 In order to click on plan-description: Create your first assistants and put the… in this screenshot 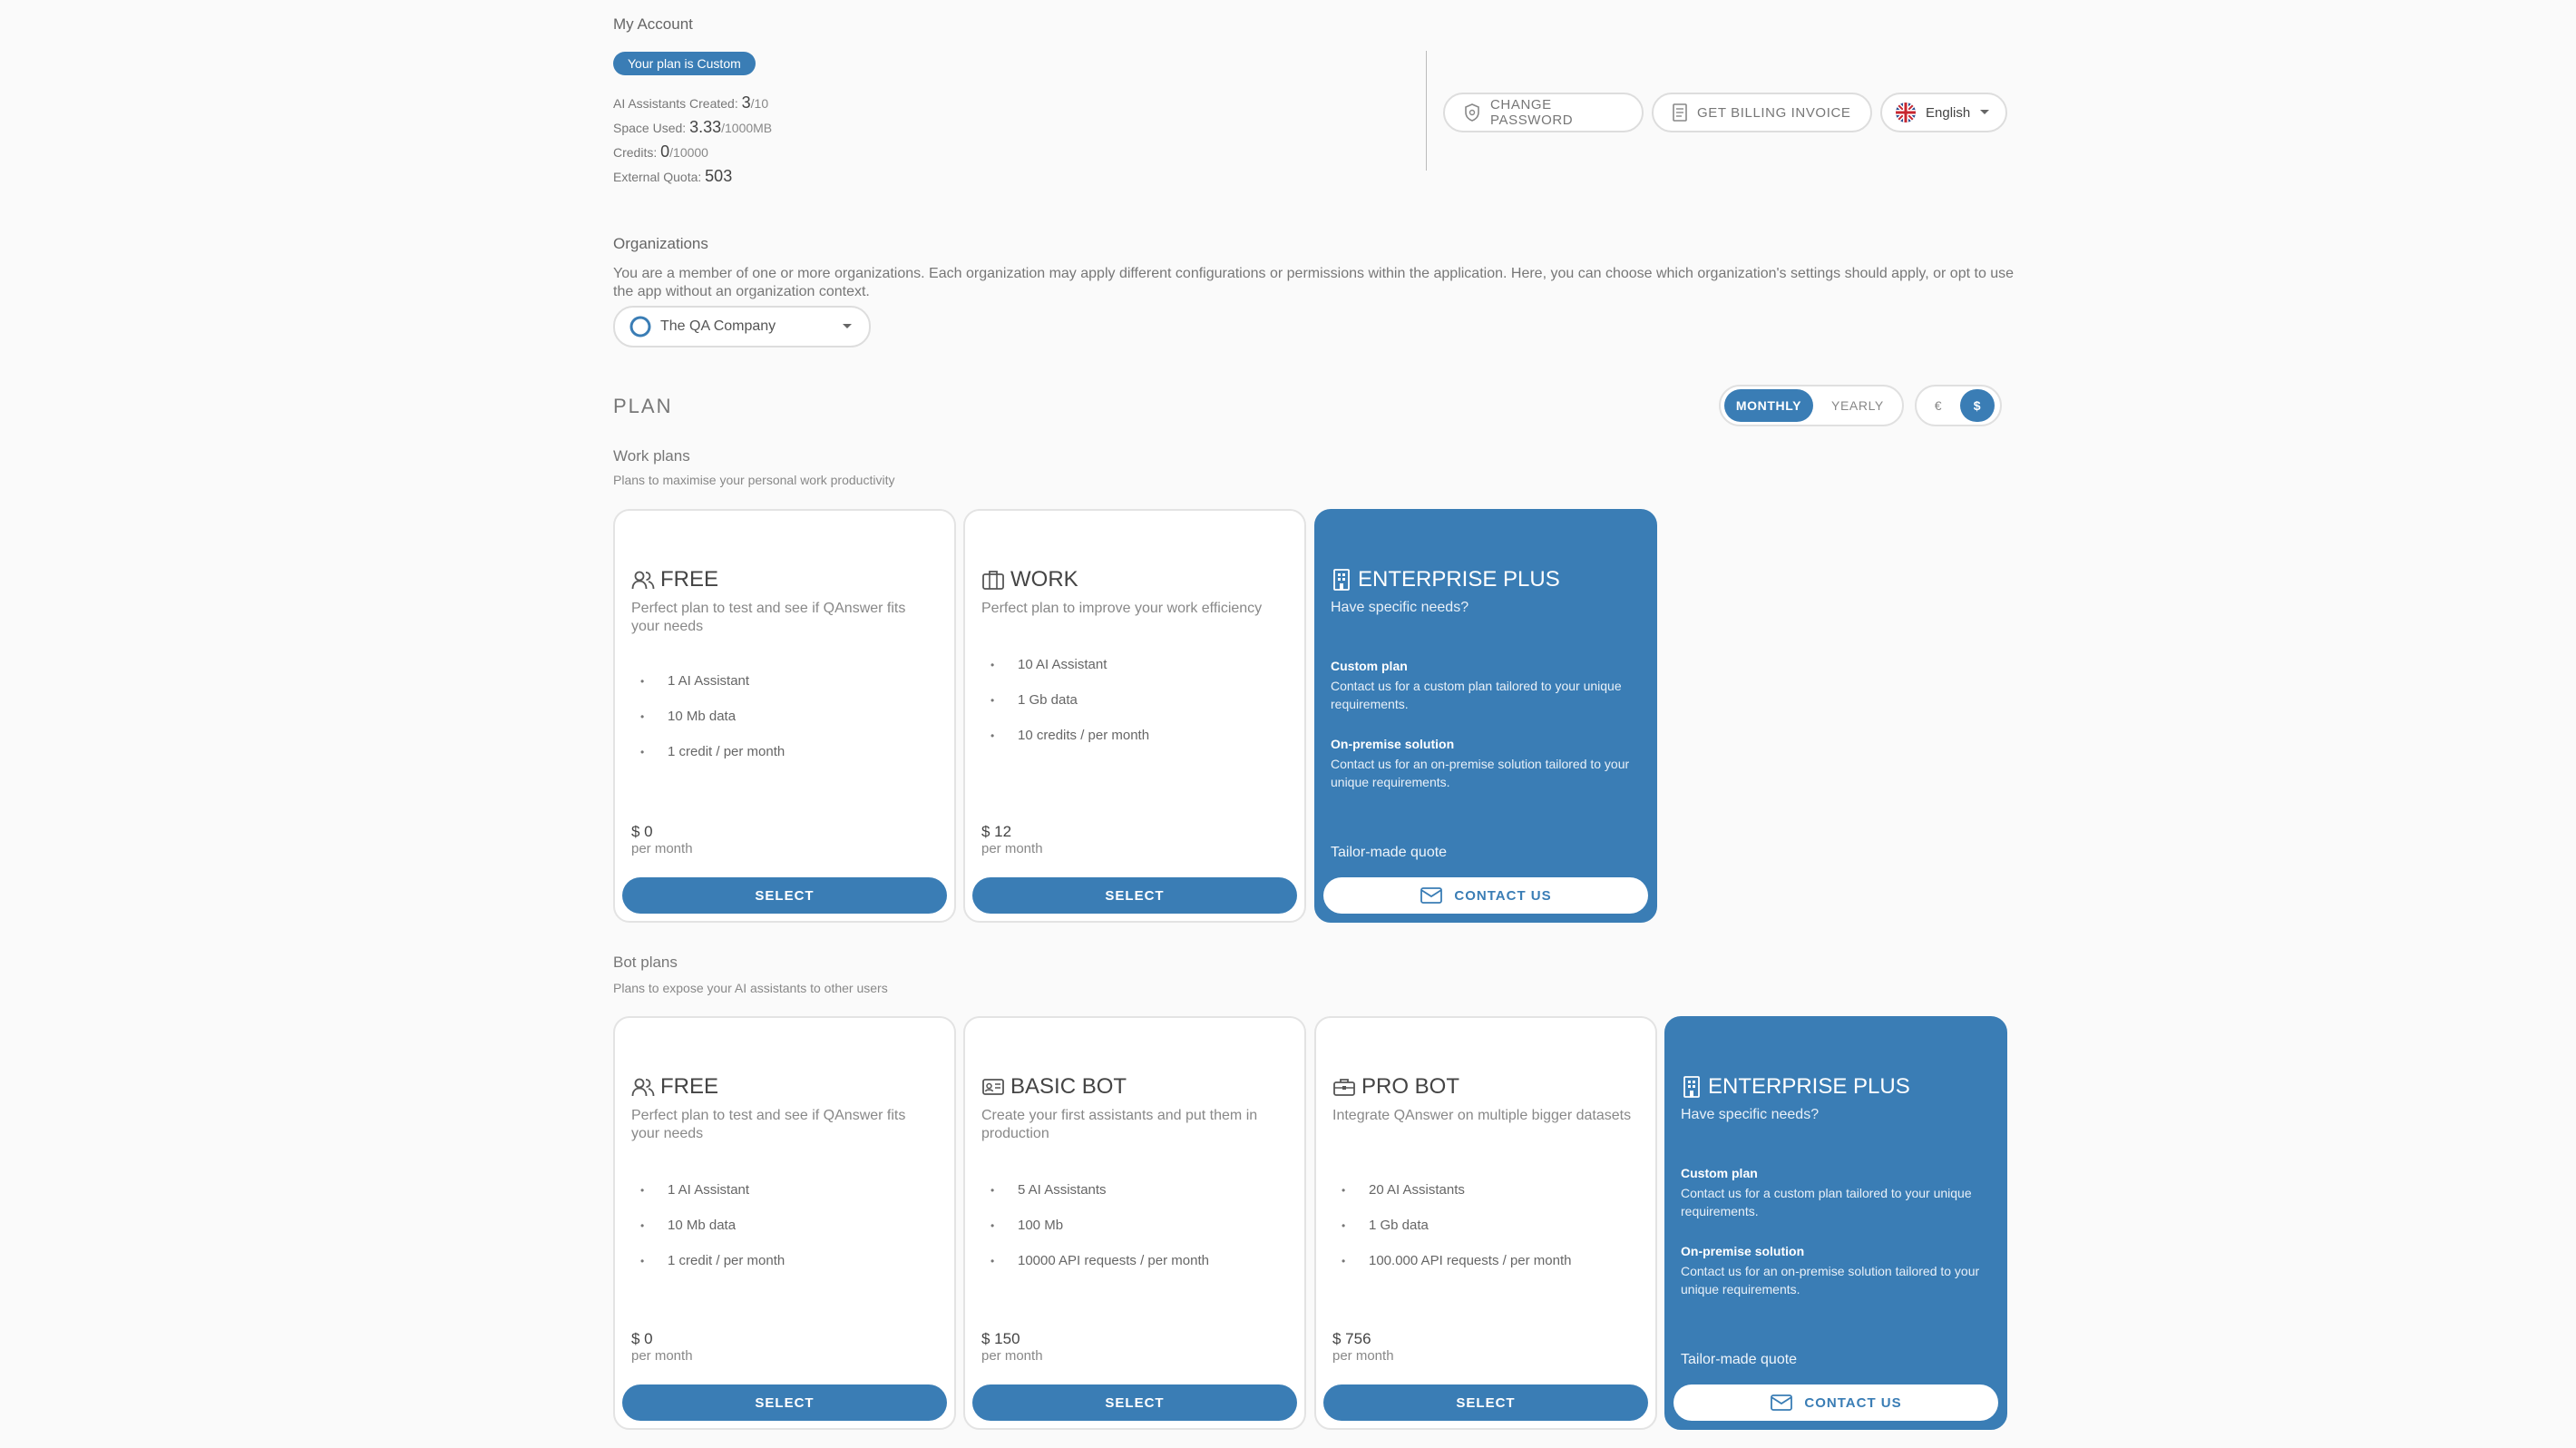, I will do `click(1119, 1124)`.